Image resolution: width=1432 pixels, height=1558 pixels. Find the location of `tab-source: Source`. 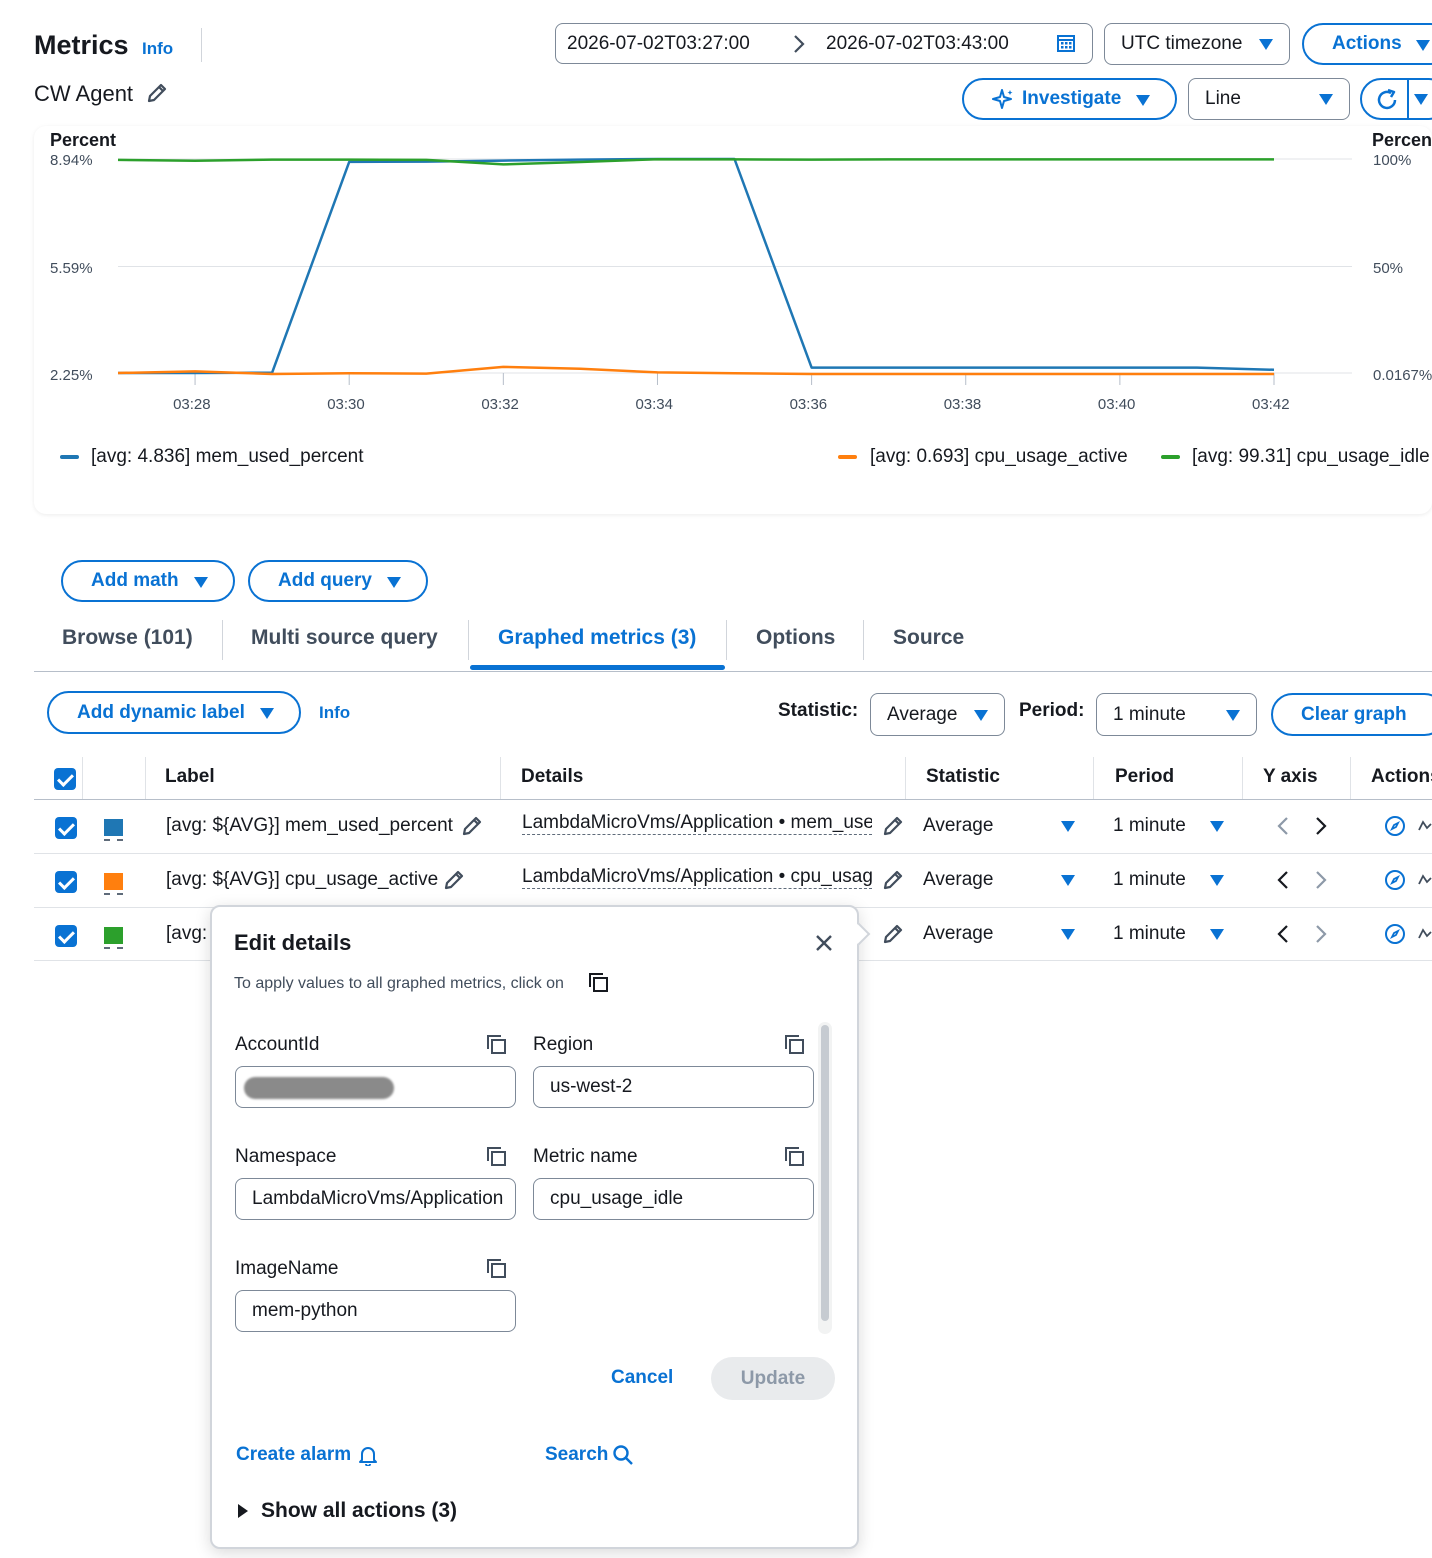

tab-source: Source is located at coordinates (928, 638).